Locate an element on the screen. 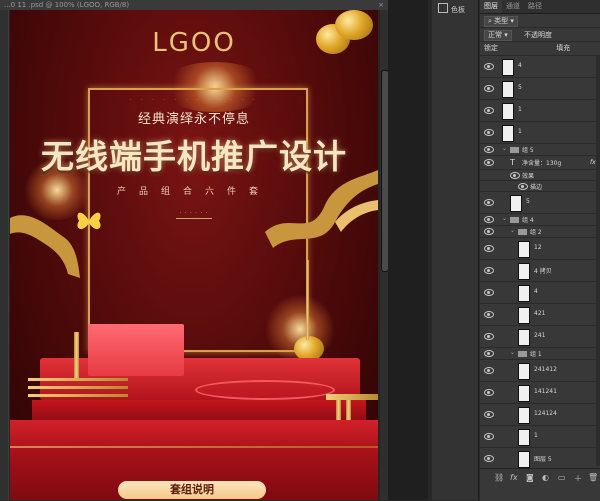  layer-name: 描边 is located at coordinates (536, 187).